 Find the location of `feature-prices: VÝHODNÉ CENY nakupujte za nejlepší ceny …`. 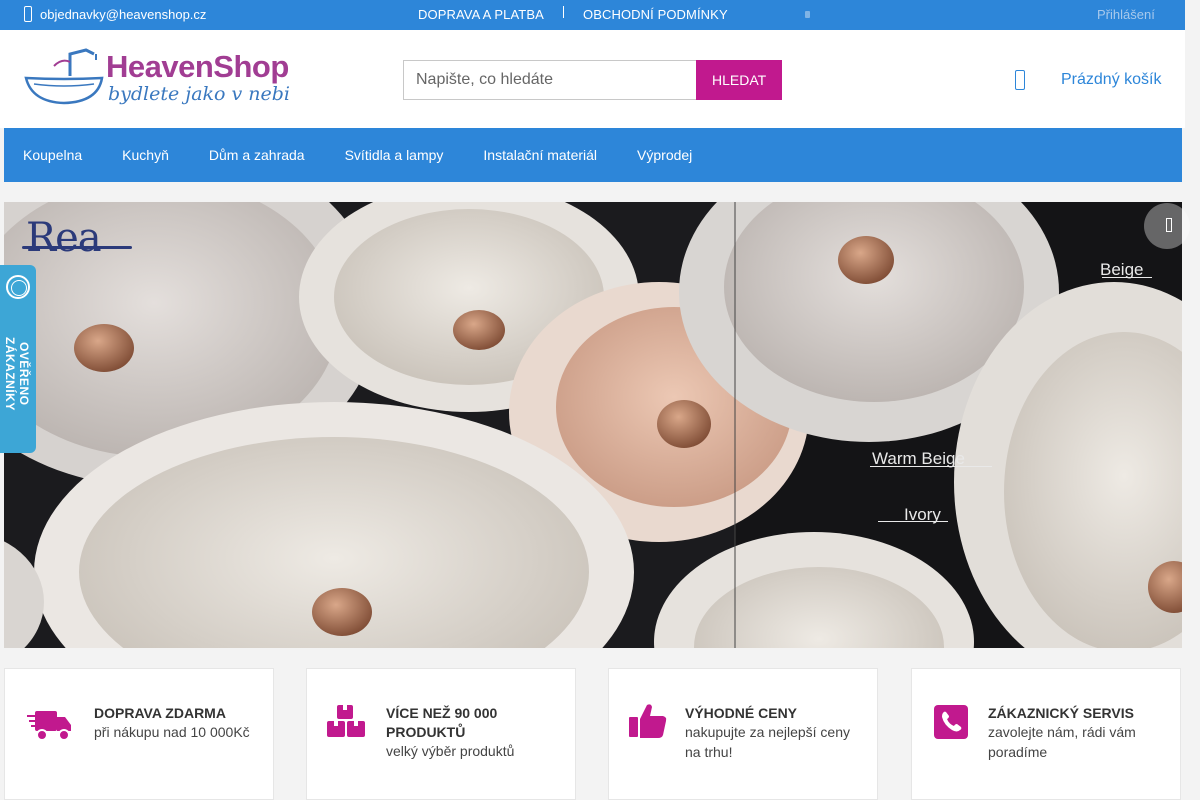

feature-prices: VÝHODNÉ CENY nakupujte za nejlepší ceny … is located at coordinates (743, 734).